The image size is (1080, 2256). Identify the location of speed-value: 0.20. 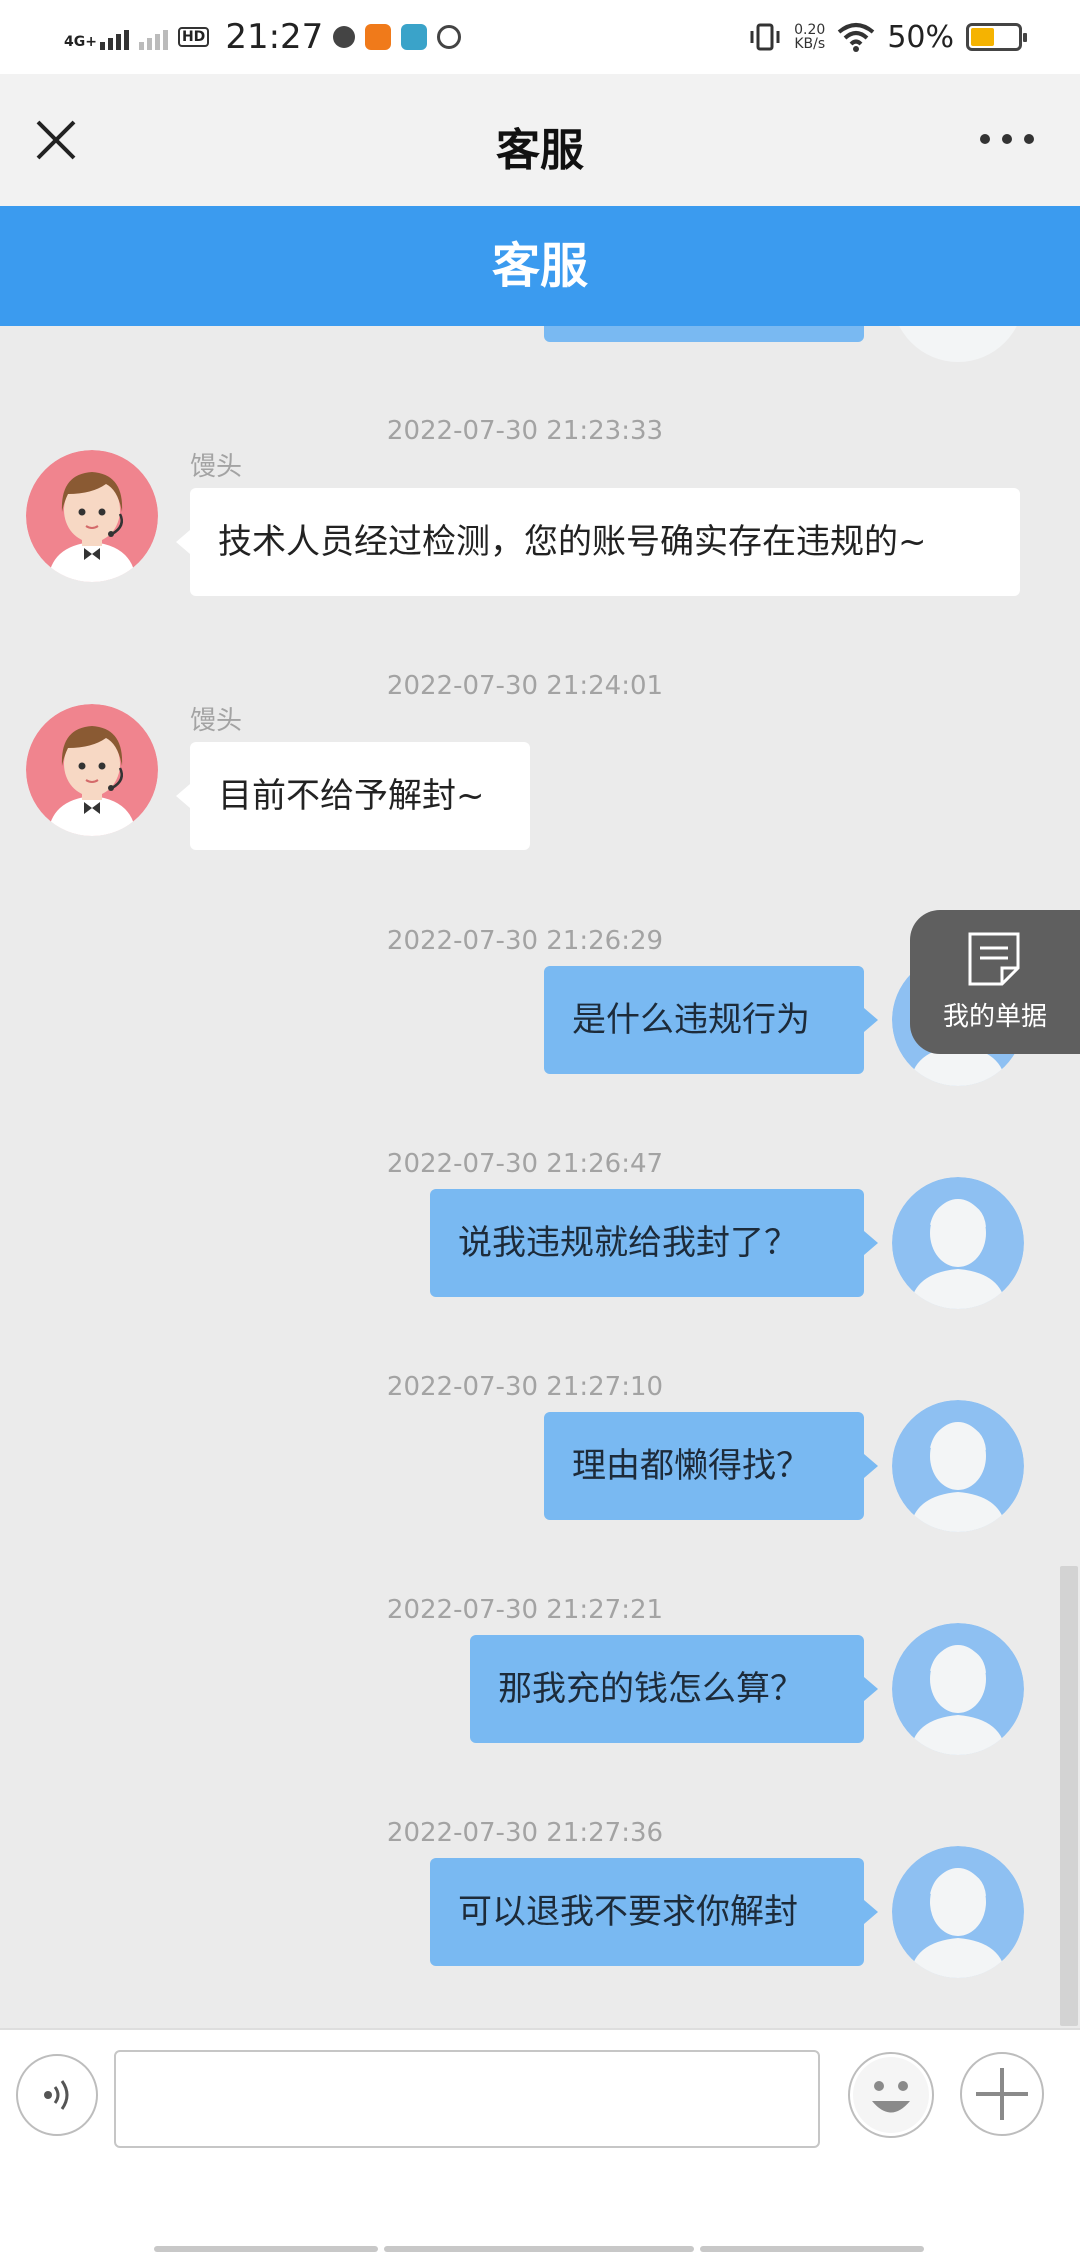
(810, 30).